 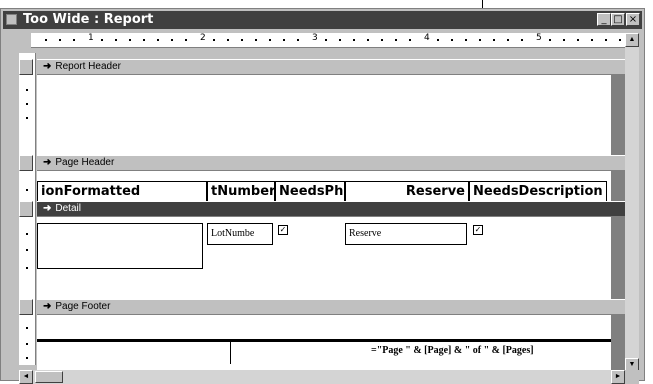 I want to click on horizontal-scrollbar: ◄ ►, so click(x=322, y=377).